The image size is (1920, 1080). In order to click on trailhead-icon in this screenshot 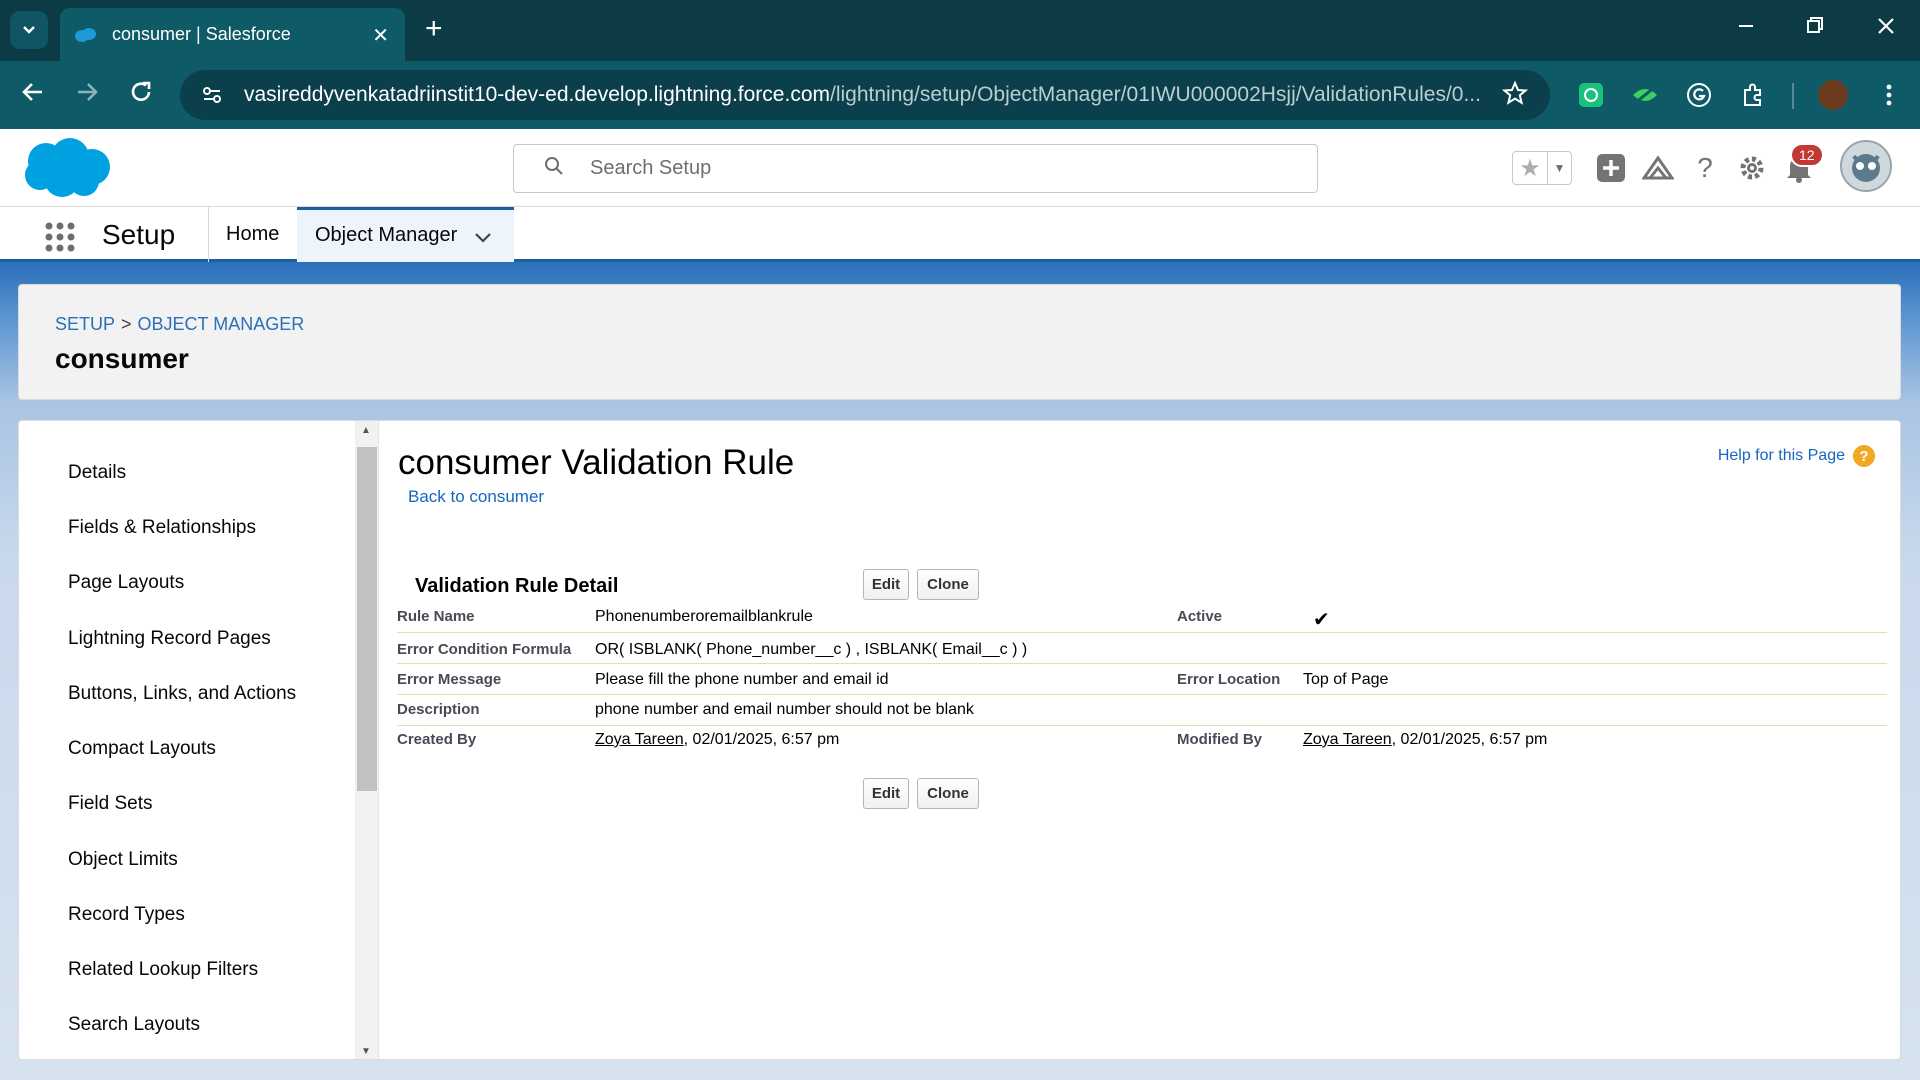, I will do `click(1658, 168)`.